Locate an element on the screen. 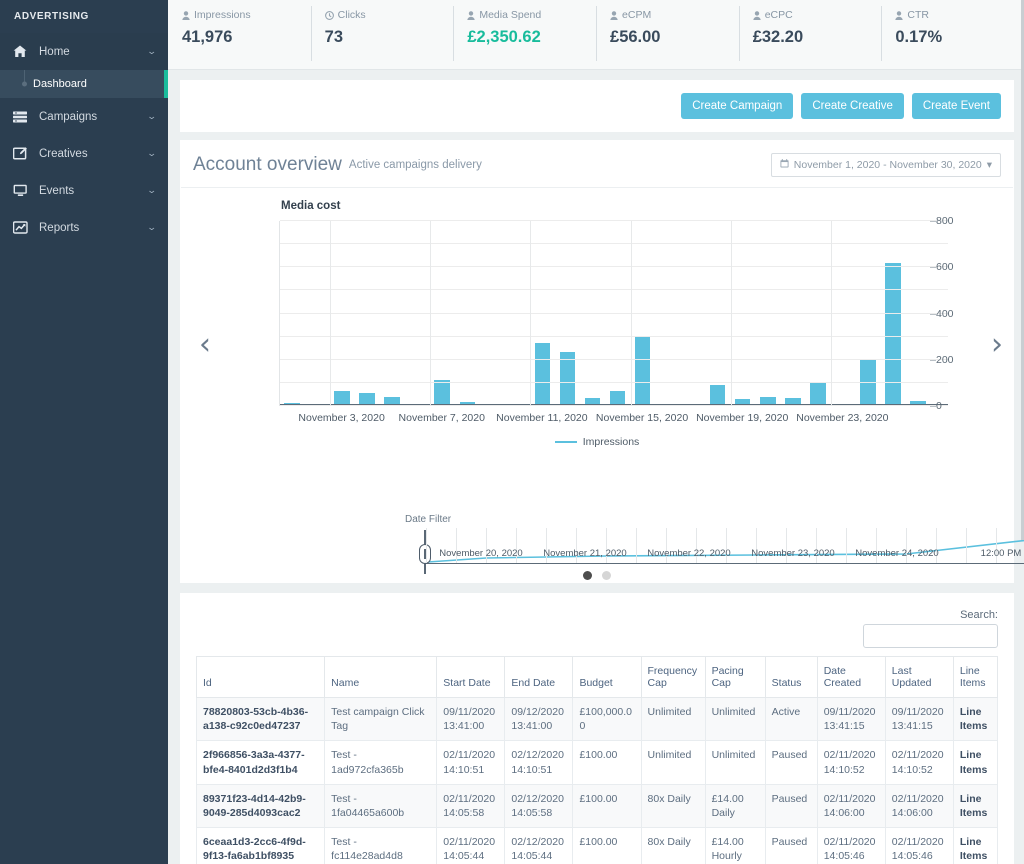 This screenshot has height=864, width=1024. kpi-ecpc-label: eCPC is located at coordinates (778, 15).